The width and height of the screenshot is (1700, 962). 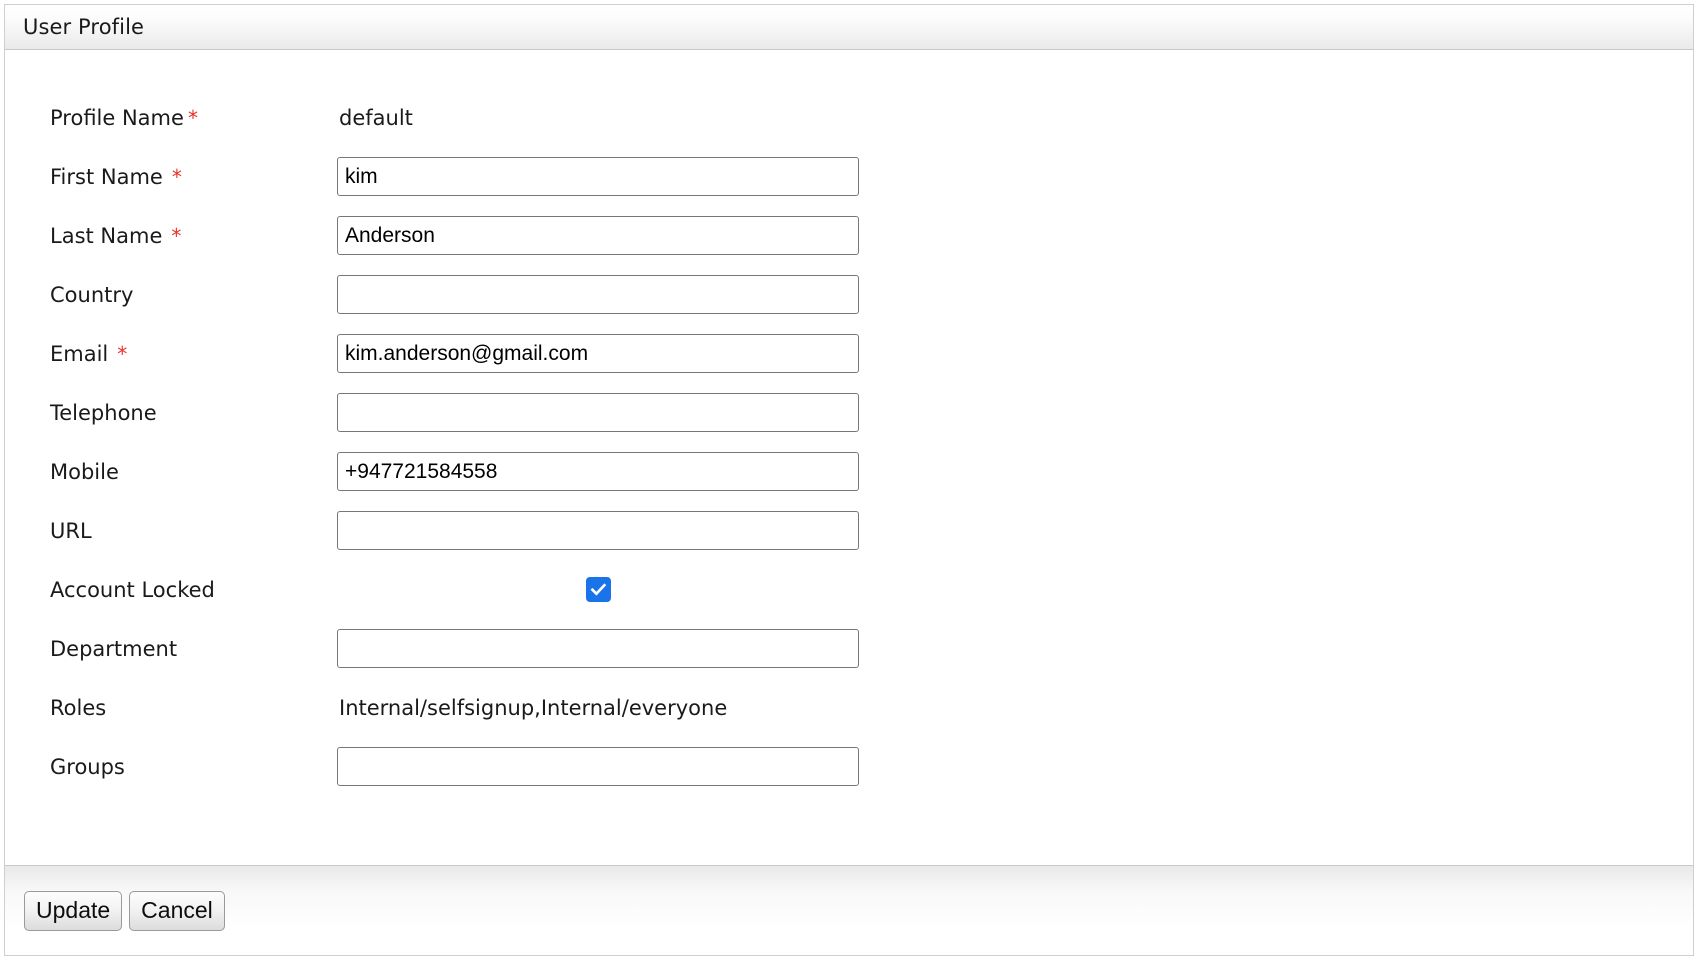 What do you see at coordinates (171, 354) in the screenshot?
I see `label-email: Email *` at bounding box center [171, 354].